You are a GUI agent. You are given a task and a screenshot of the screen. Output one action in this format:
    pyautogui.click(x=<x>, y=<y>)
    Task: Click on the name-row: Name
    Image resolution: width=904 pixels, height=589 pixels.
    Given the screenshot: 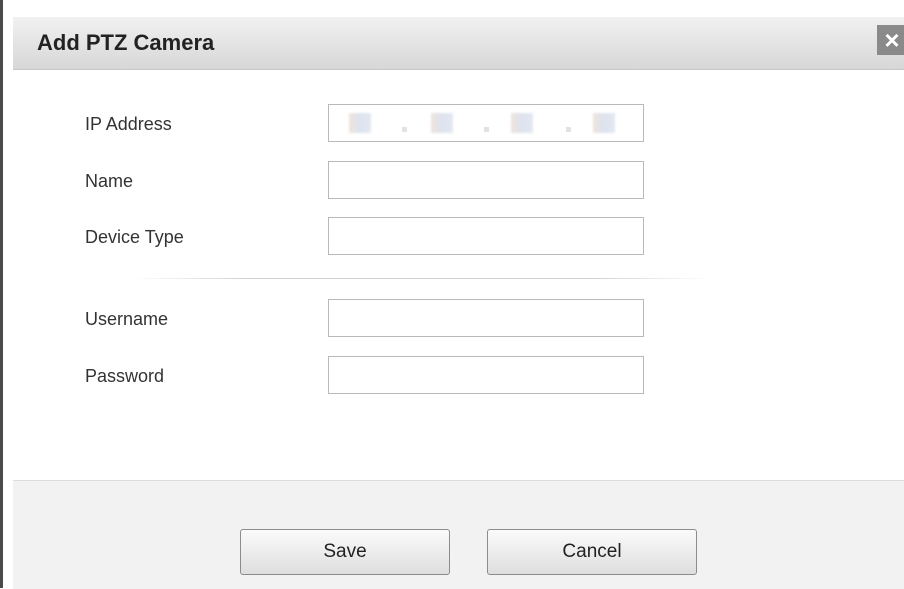 What is the action you would take?
    pyautogui.click(x=458, y=181)
    